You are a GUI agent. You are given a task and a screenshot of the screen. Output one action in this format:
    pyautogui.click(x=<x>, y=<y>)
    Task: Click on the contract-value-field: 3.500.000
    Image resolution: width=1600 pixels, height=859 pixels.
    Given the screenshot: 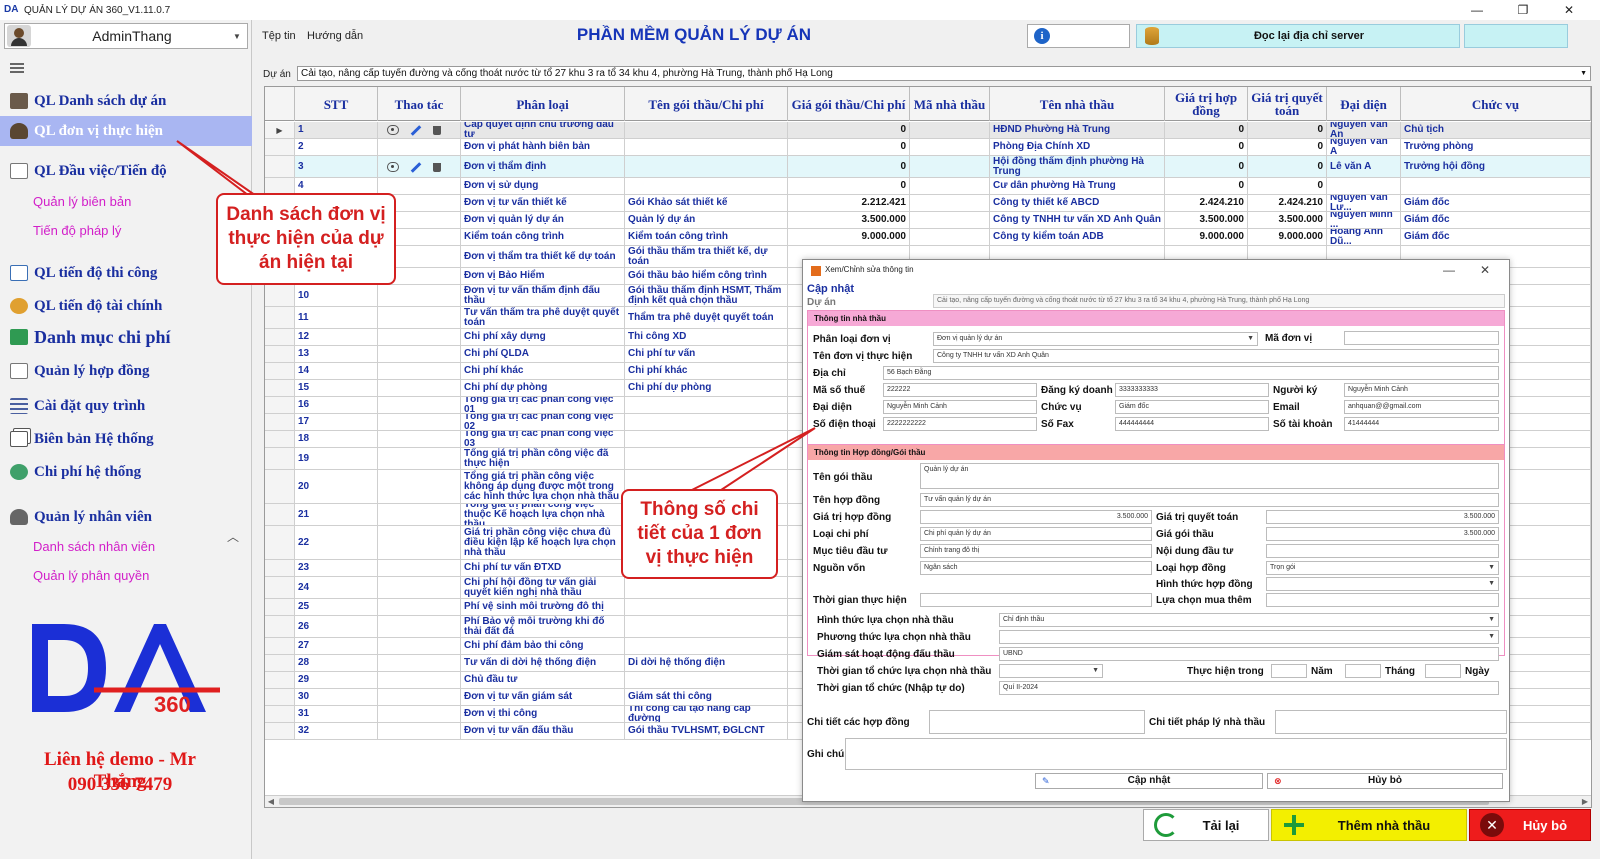 What is the action you would take?
    pyautogui.click(x=1036, y=517)
    